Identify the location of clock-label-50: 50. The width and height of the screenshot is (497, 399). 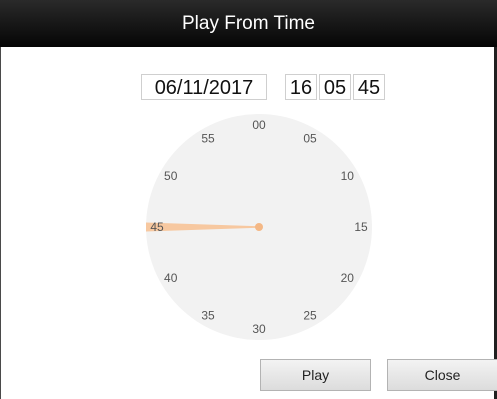
(171, 176).